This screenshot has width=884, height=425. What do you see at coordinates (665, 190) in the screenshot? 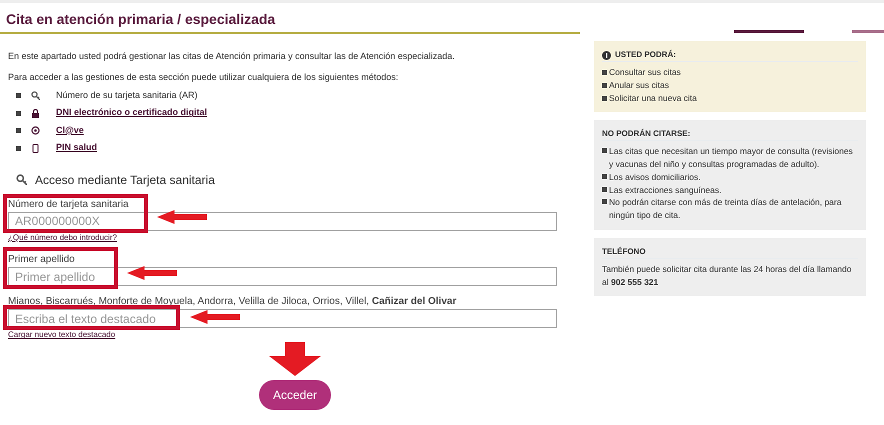
I see `list-item: Las extracciones sanguíneas.` at bounding box center [665, 190].